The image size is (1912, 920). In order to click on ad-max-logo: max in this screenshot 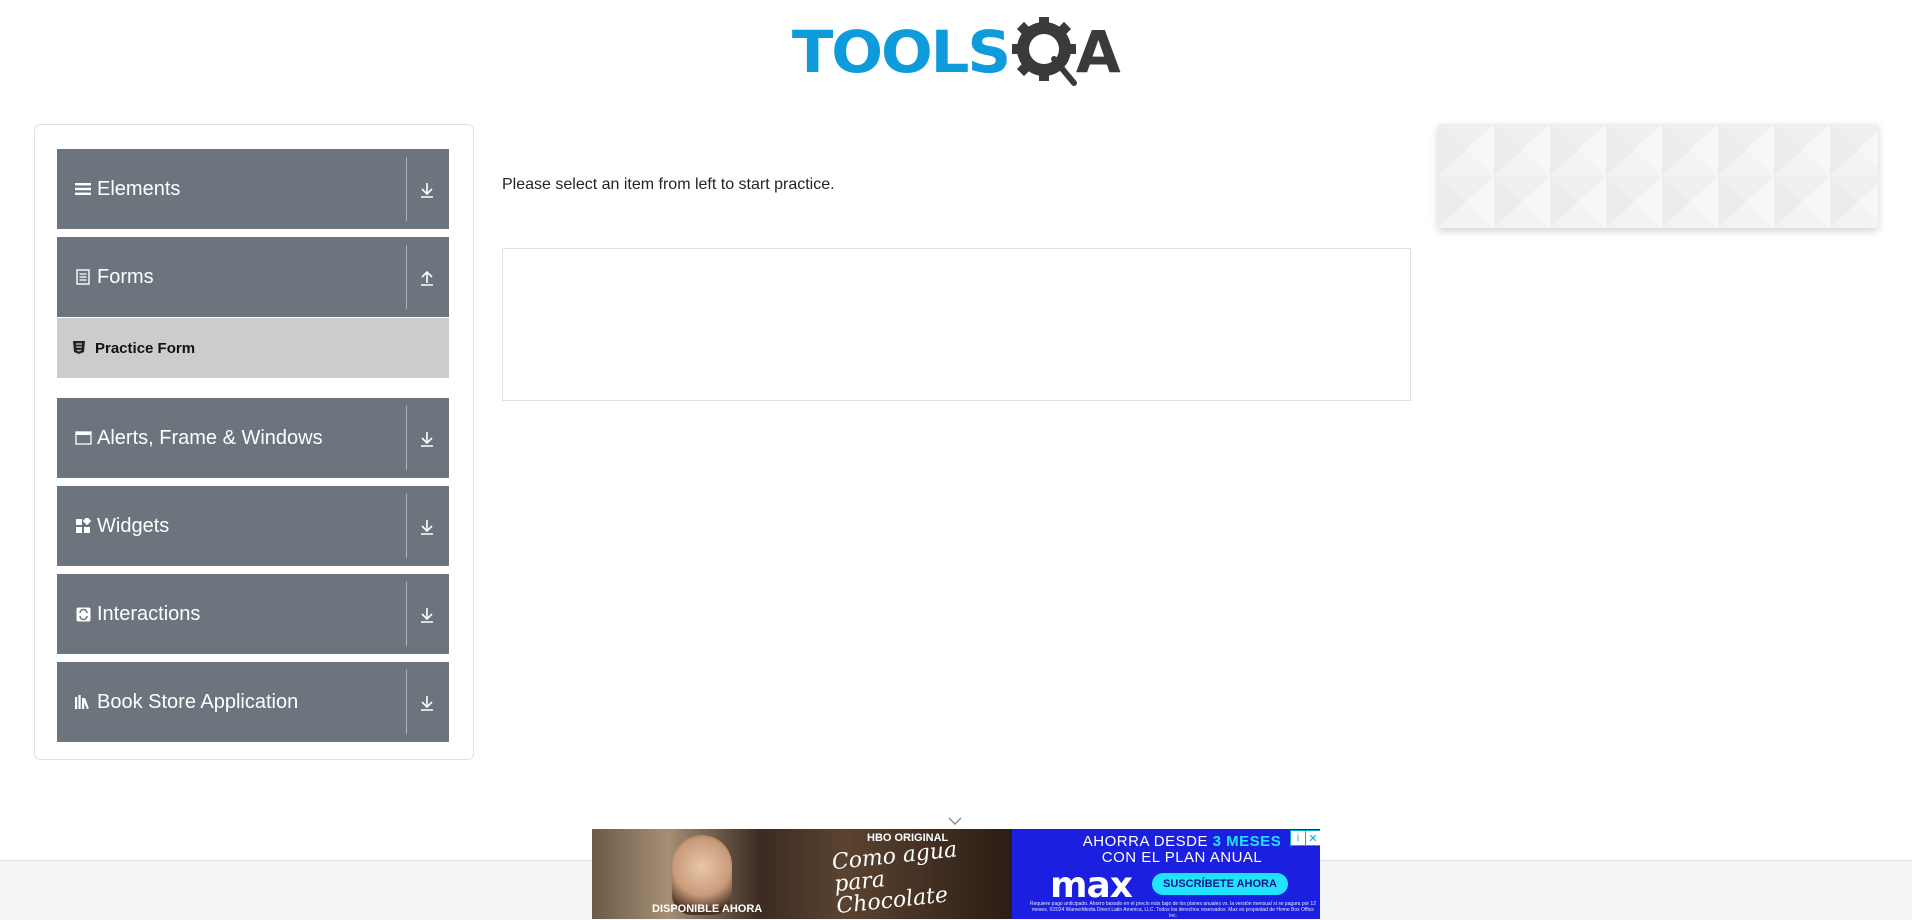, I will do `click(1091, 885)`.